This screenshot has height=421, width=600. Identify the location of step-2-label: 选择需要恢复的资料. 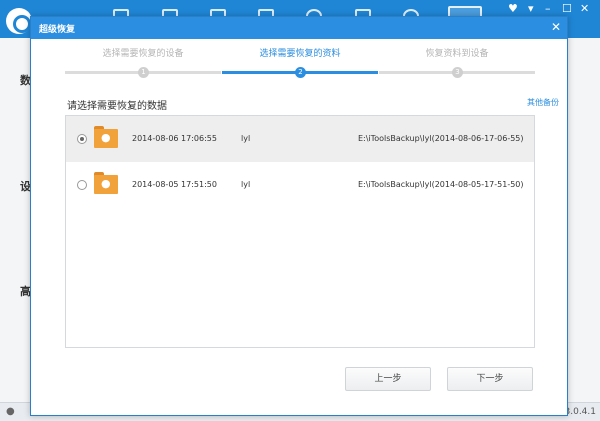
(300, 54).